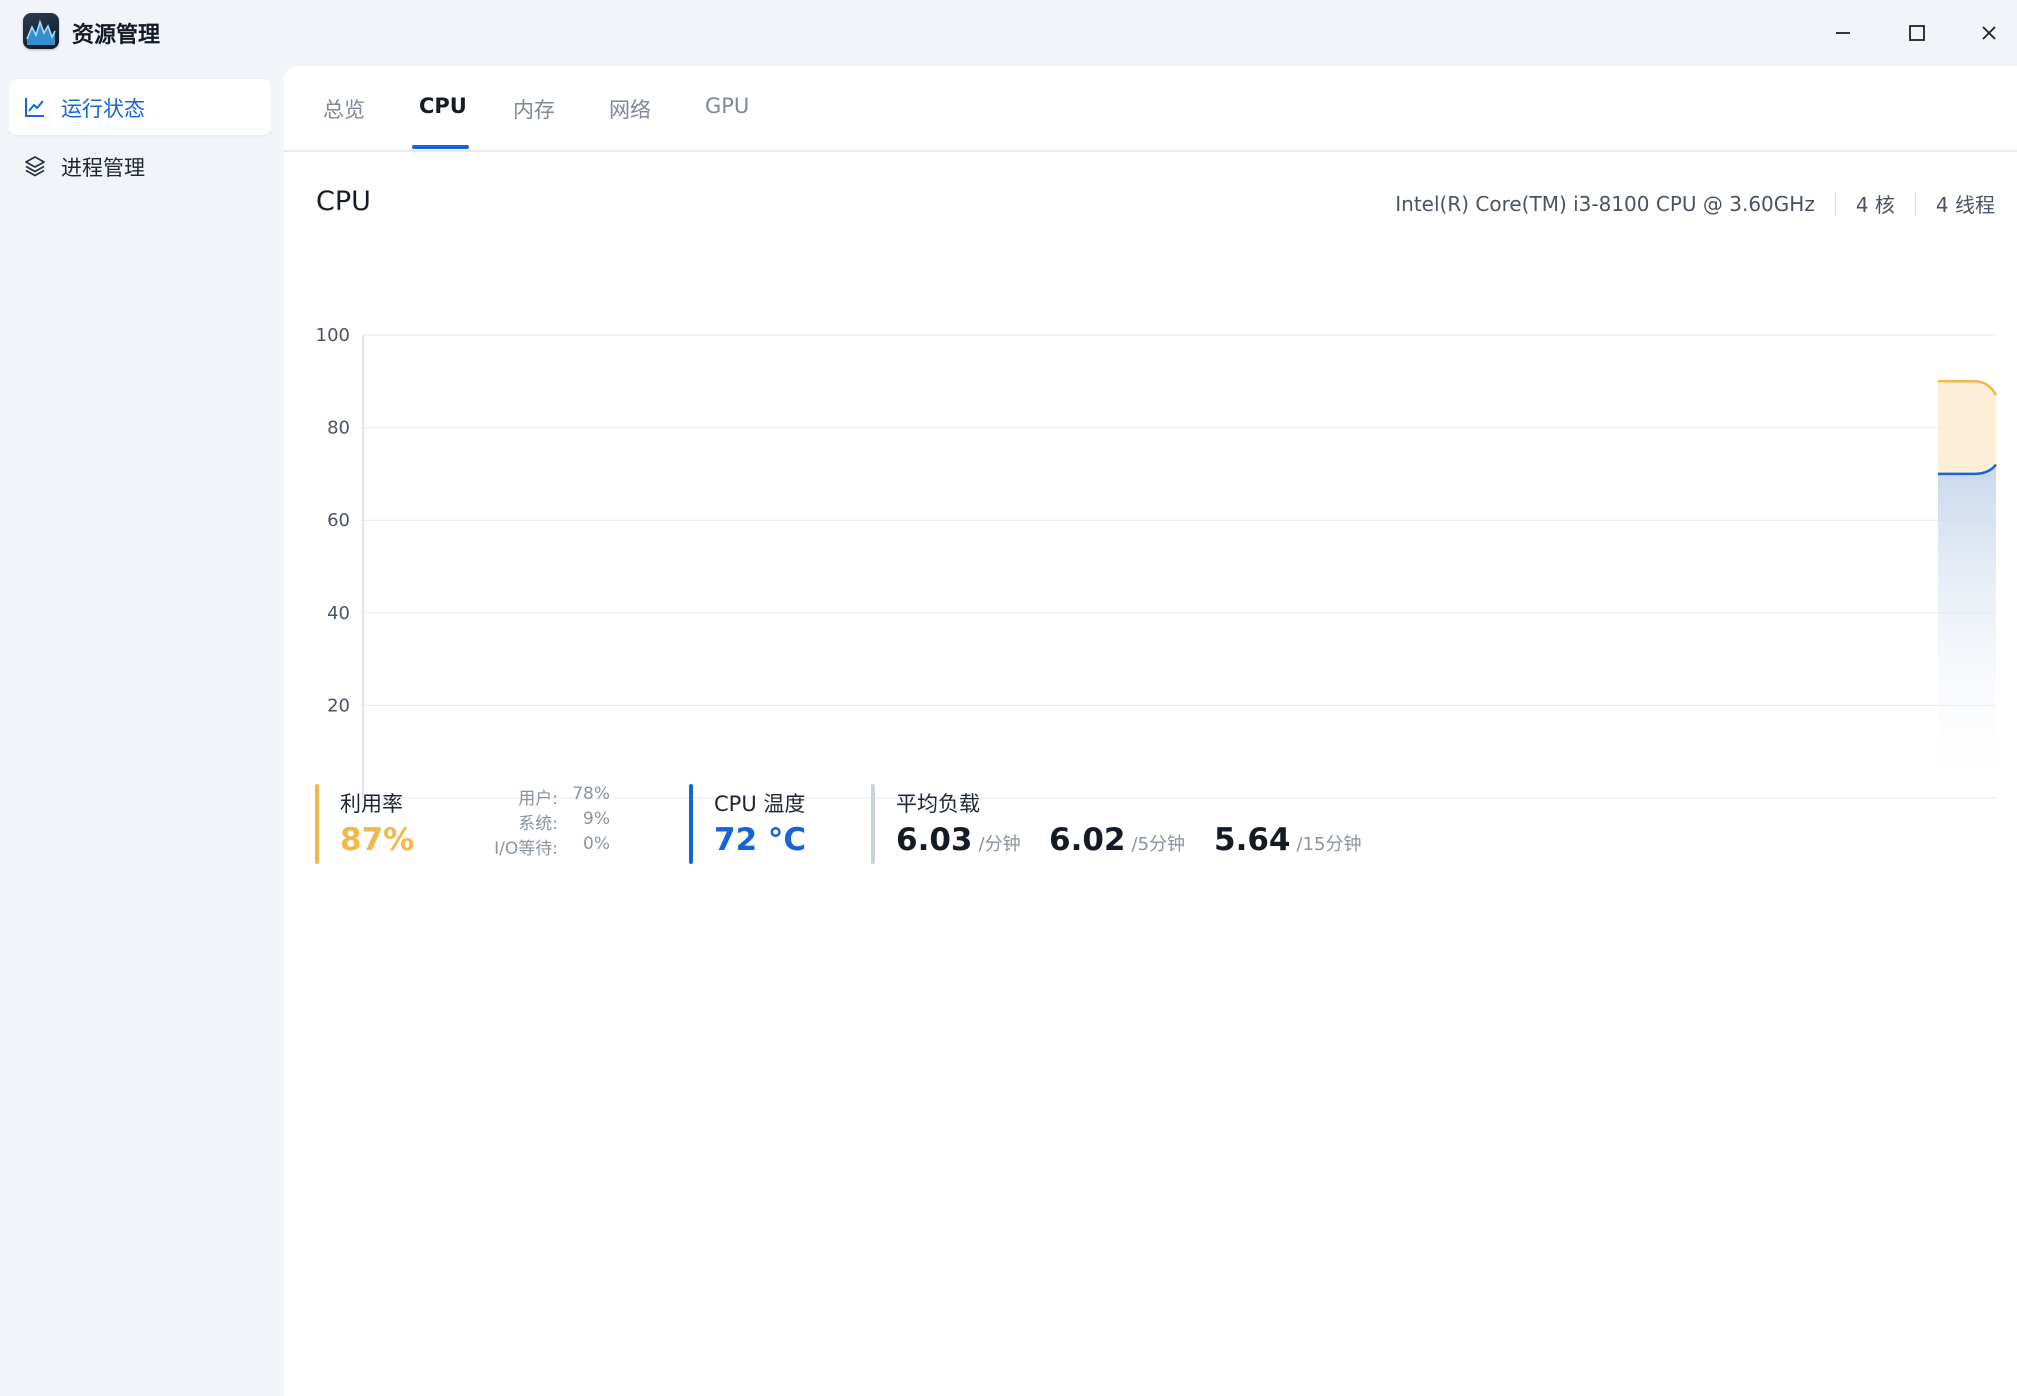  I want to click on tab-network: 网络, so click(630, 109).